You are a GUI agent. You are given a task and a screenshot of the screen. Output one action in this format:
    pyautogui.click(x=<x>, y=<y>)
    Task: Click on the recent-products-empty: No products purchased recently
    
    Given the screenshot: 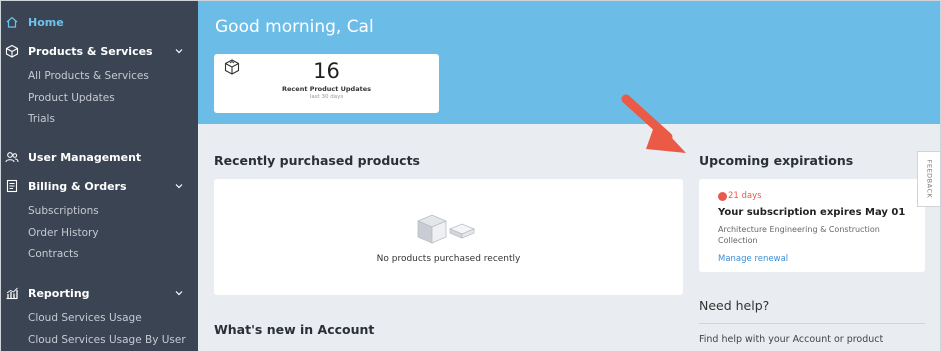 What is the action you would take?
    pyautogui.click(x=448, y=259)
    